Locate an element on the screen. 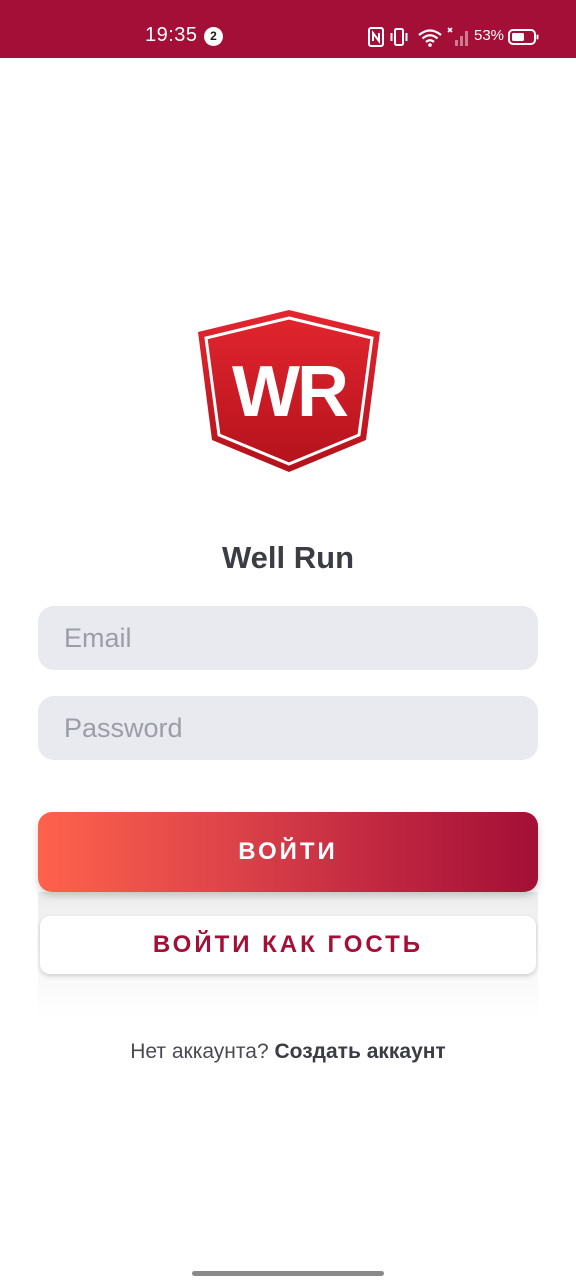 The height and width of the screenshot is (1280, 576). create-account-link: Создать аккаунт is located at coordinates (360, 1051).